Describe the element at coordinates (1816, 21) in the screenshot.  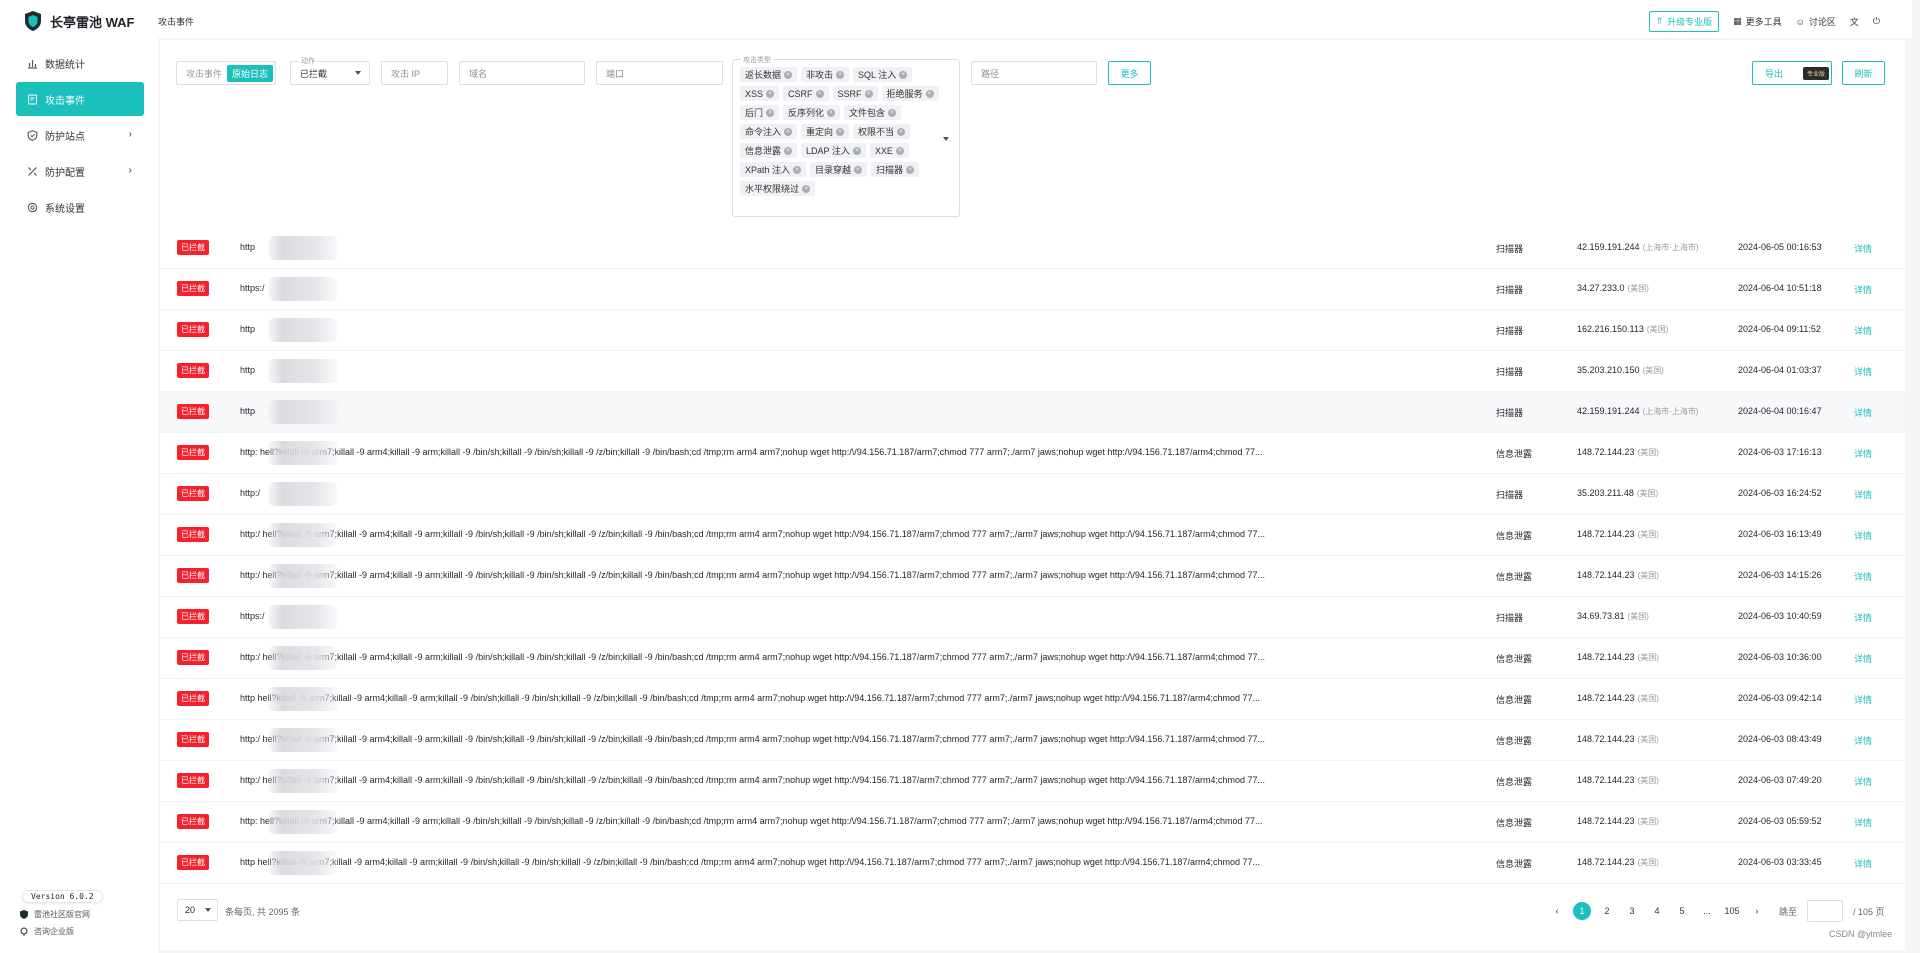
I see `forum-button: ☺ 讨论区` at that location.